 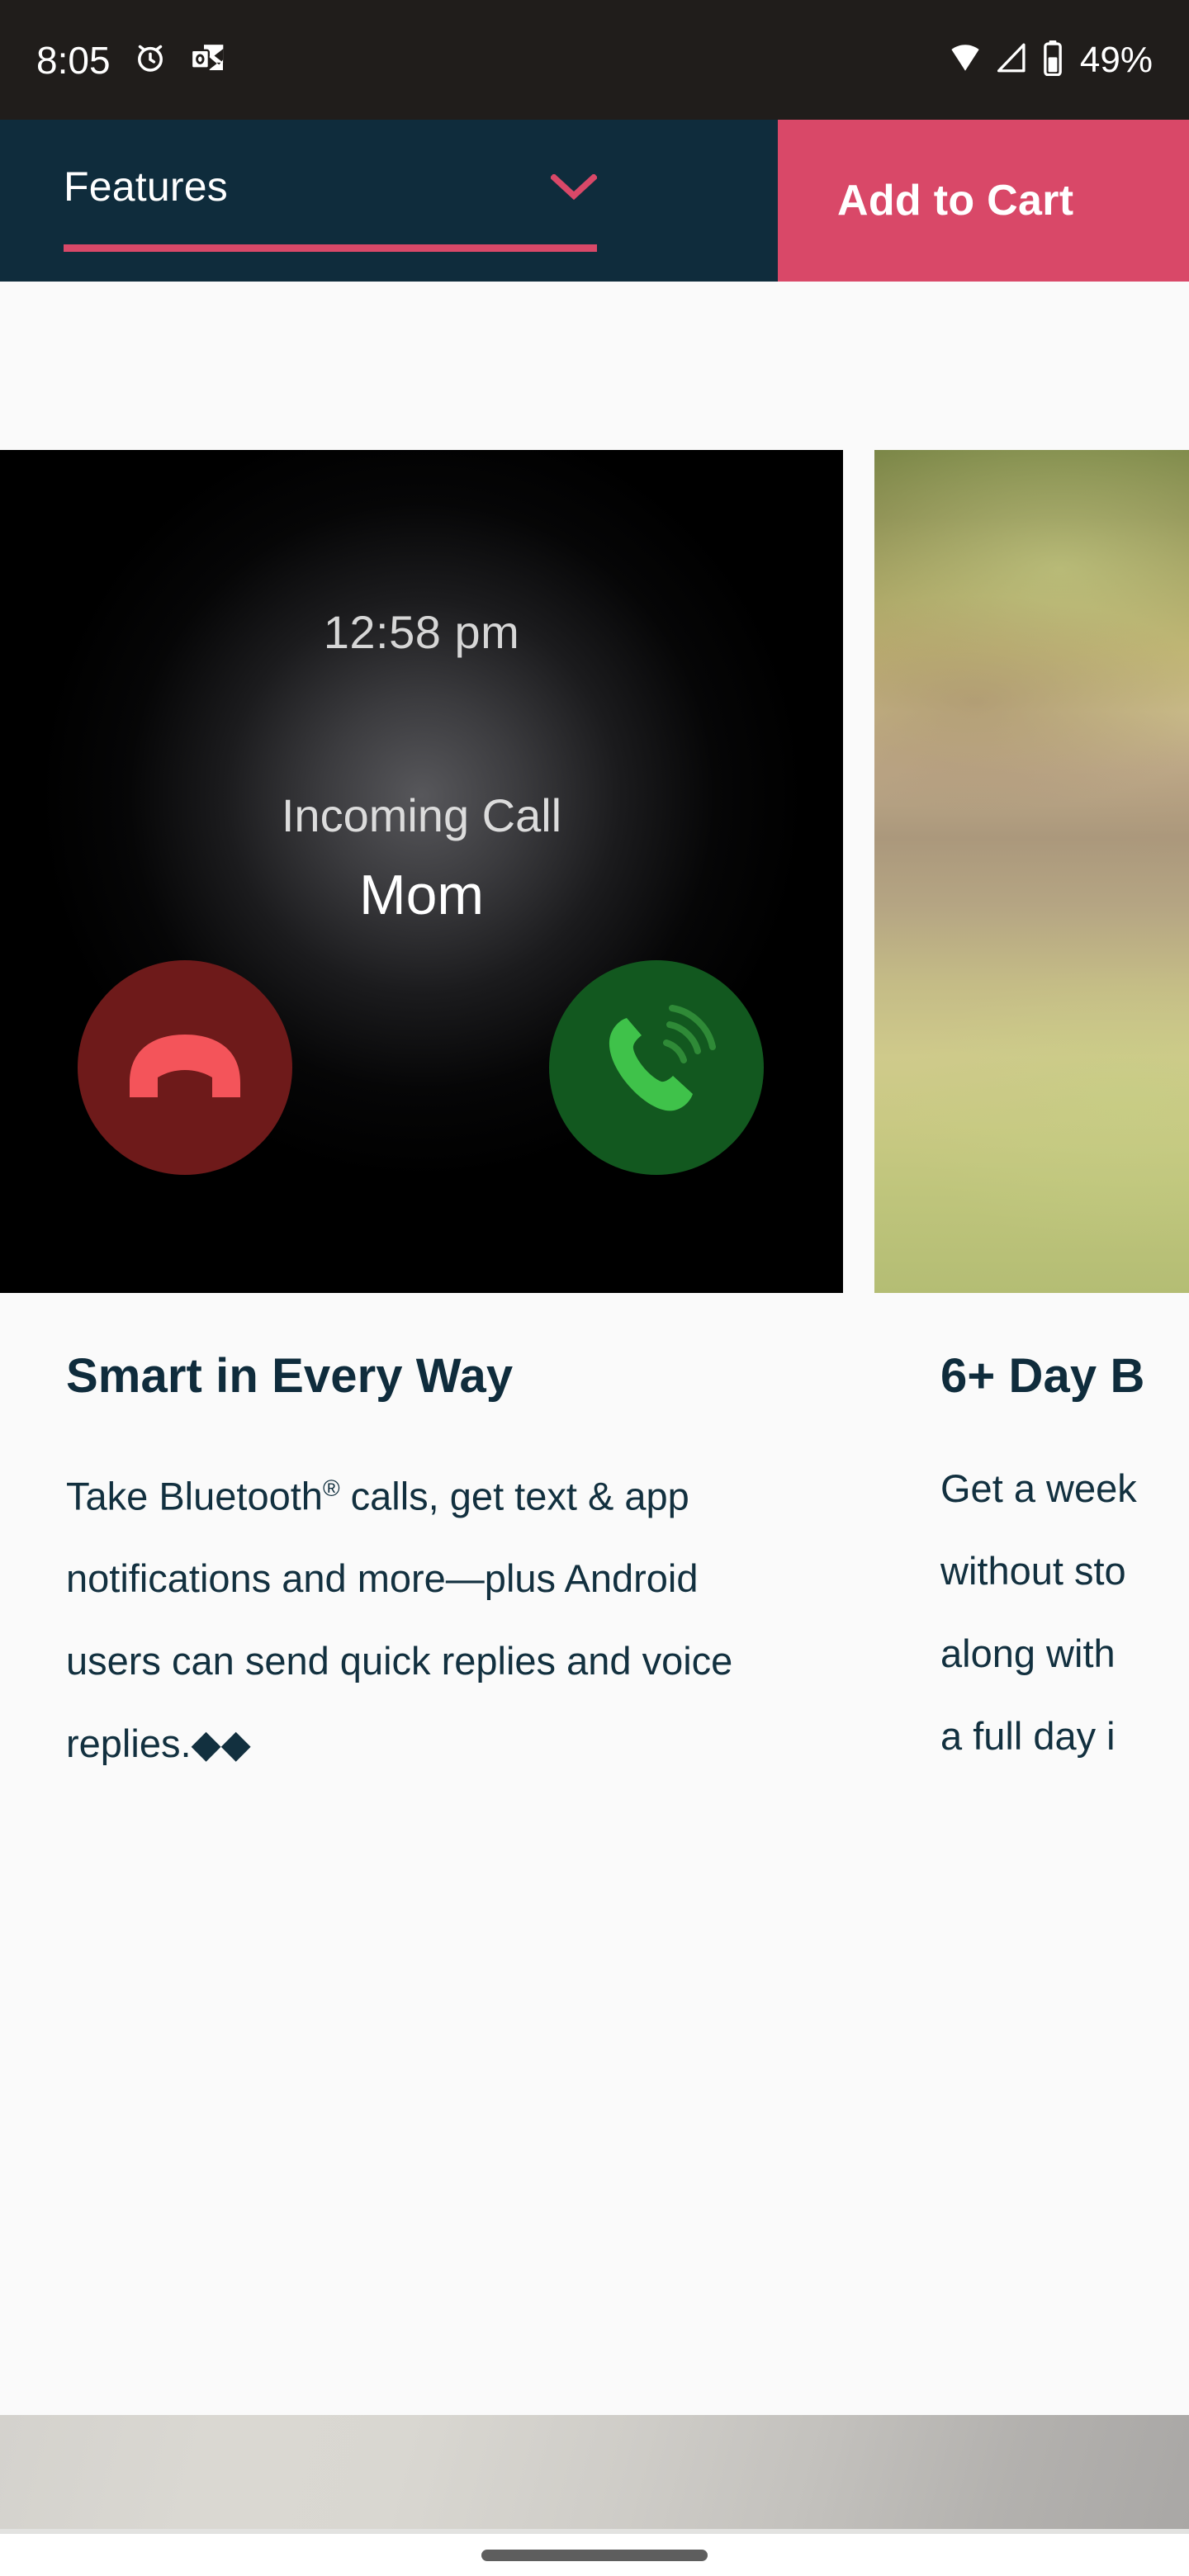 I want to click on card-description-part-1: Take Bluetooth, so click(x=194, y=1496).